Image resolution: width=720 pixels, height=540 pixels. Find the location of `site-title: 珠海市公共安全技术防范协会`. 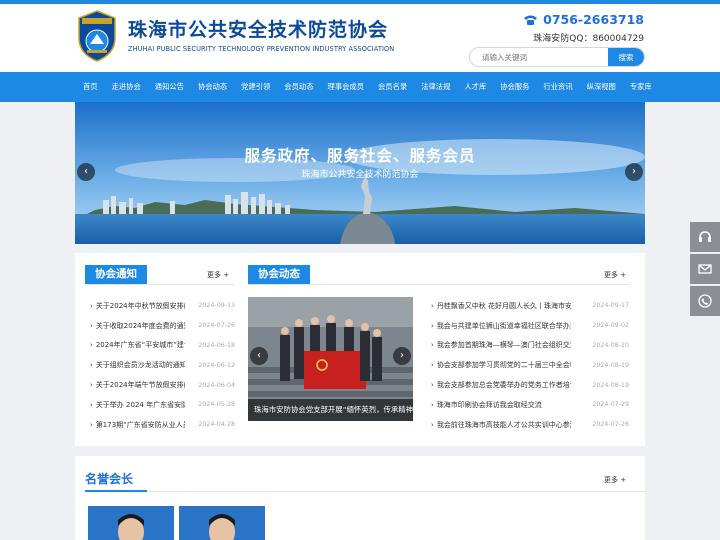

site-title: 珠海市公共安全技术防范协会 is located at coordinates (258, 30).